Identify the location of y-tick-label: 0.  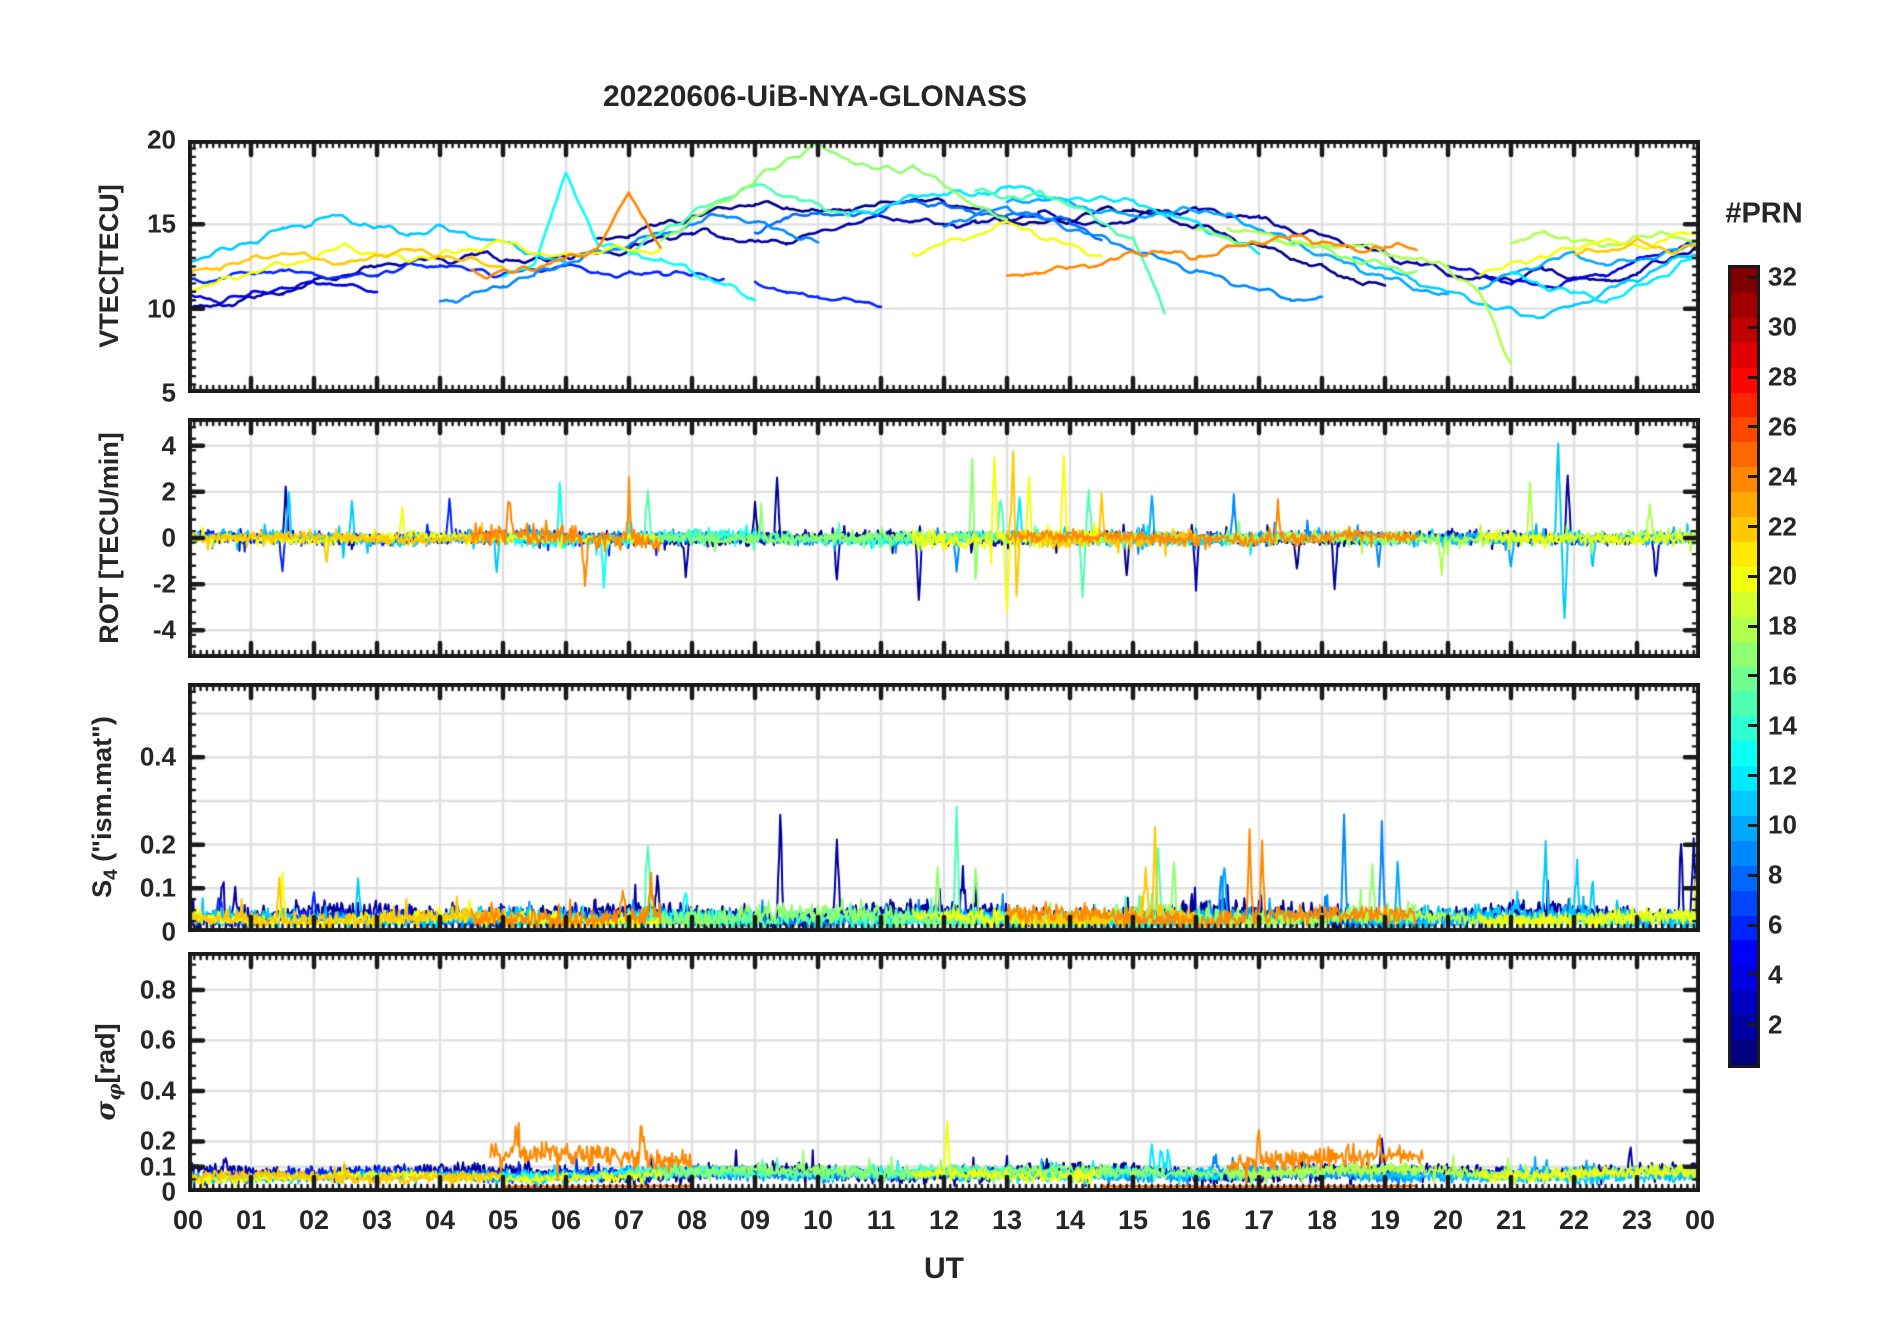
(168, 537).